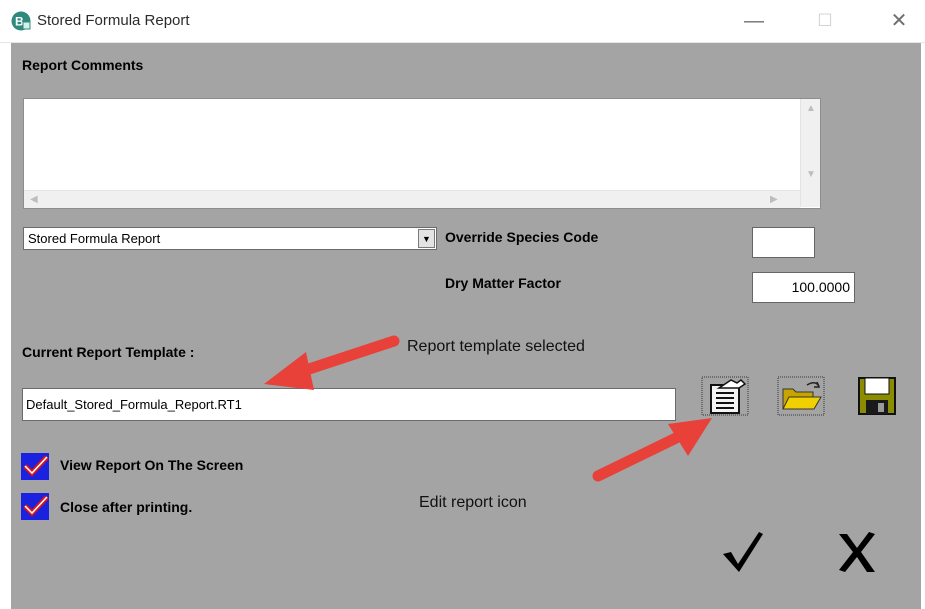 Image resolution: width=925 pixels, height=609 pixels. Describe the element at coordinates (426, 238) in the screenshot. I see `chevron-down-icon: ▼` at that location.